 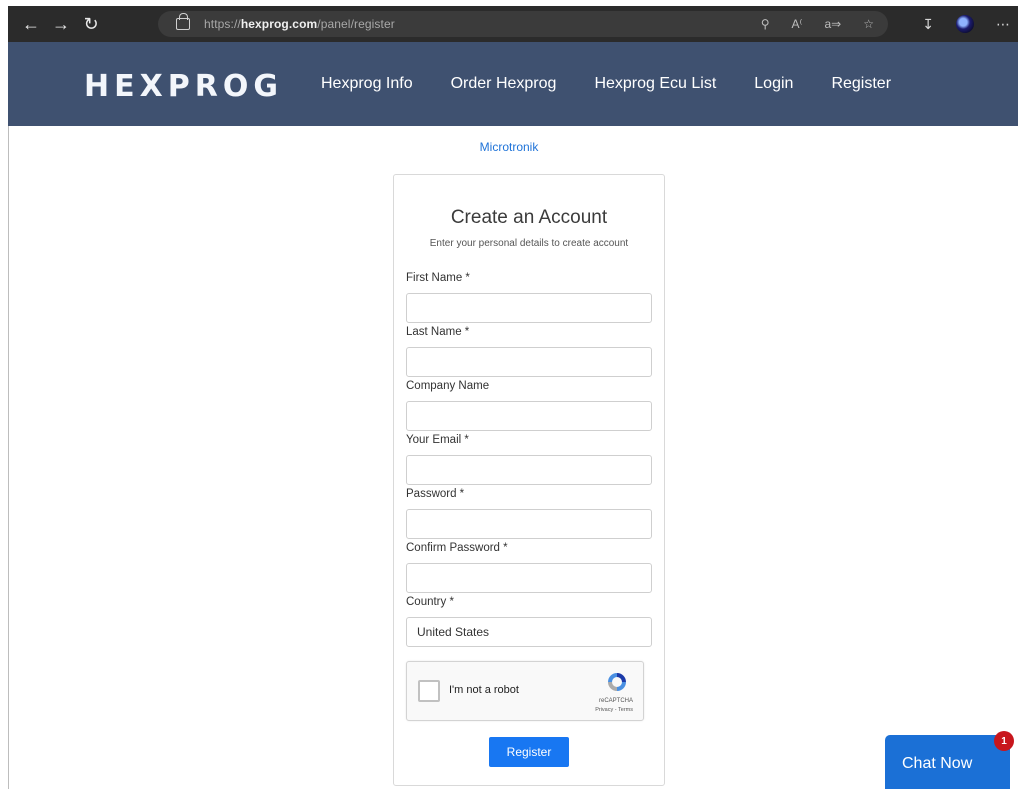 What do you see at coordinates (430, 602) in the screenshot?
I see `country-label: Country *` at bounding box center [430, 602].